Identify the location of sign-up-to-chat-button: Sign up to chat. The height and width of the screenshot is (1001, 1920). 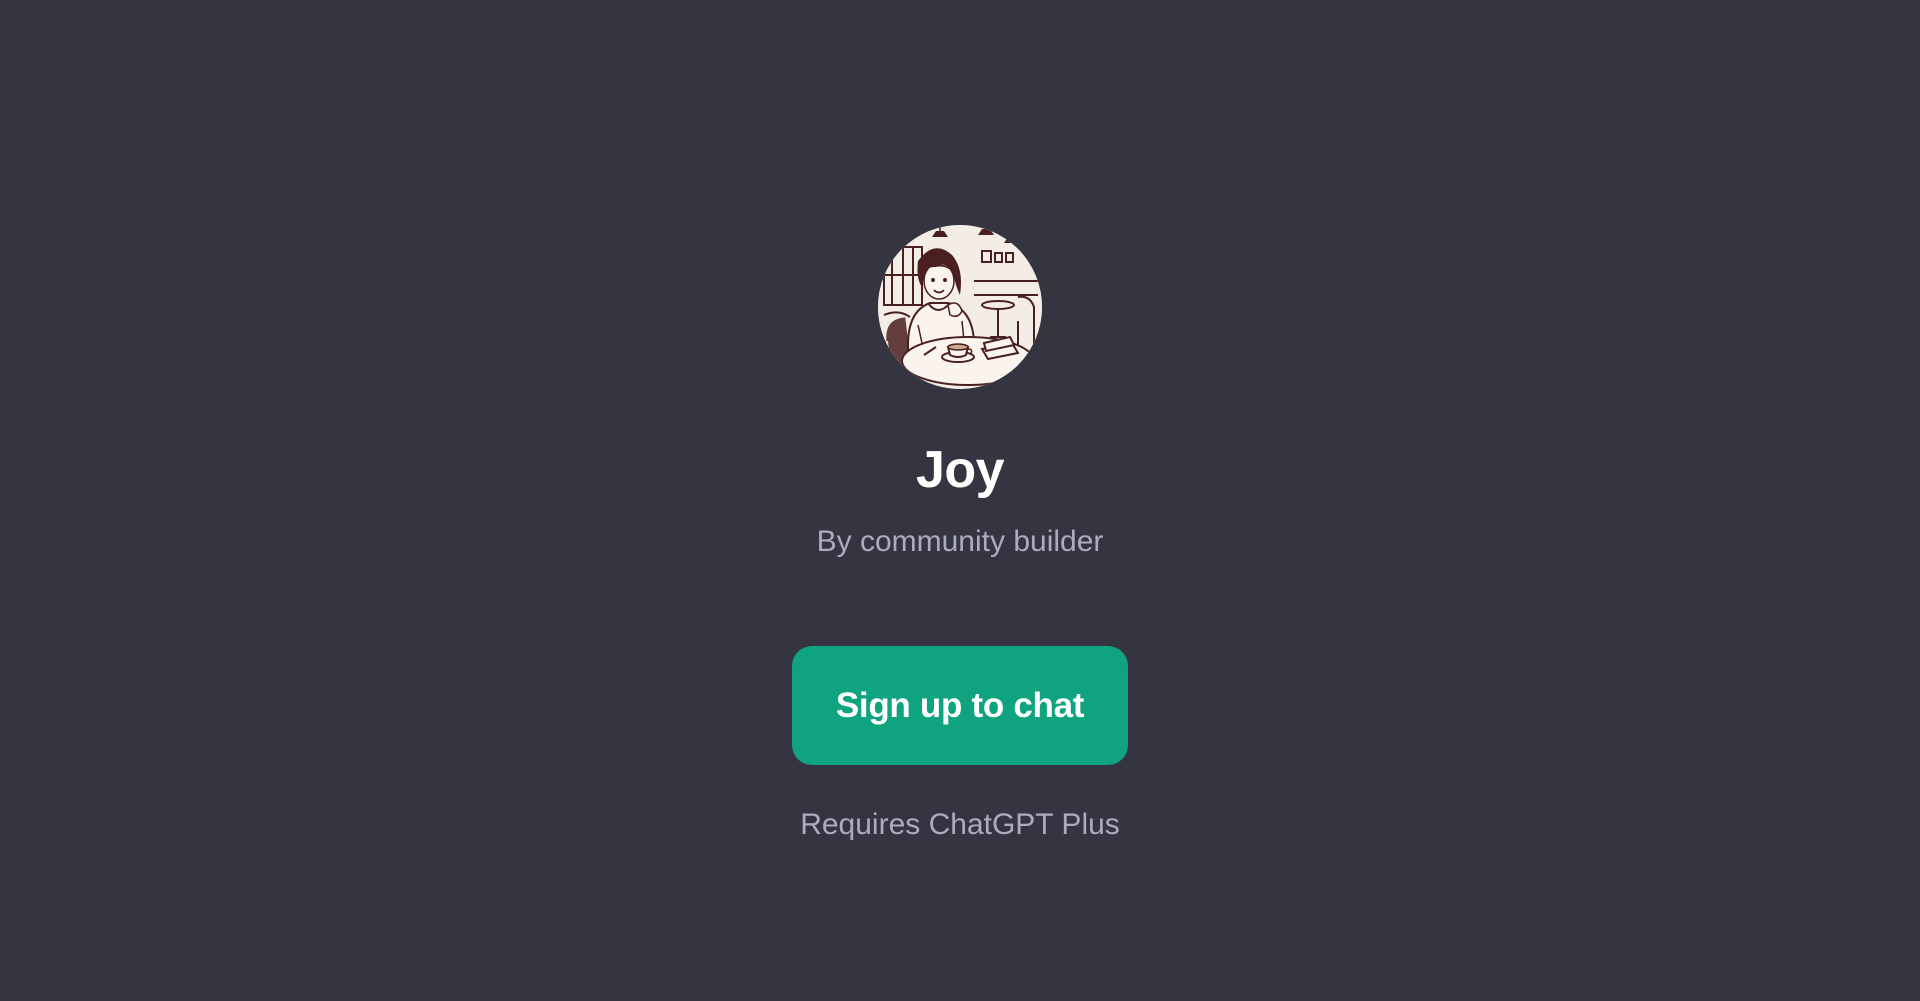
(960, 705).